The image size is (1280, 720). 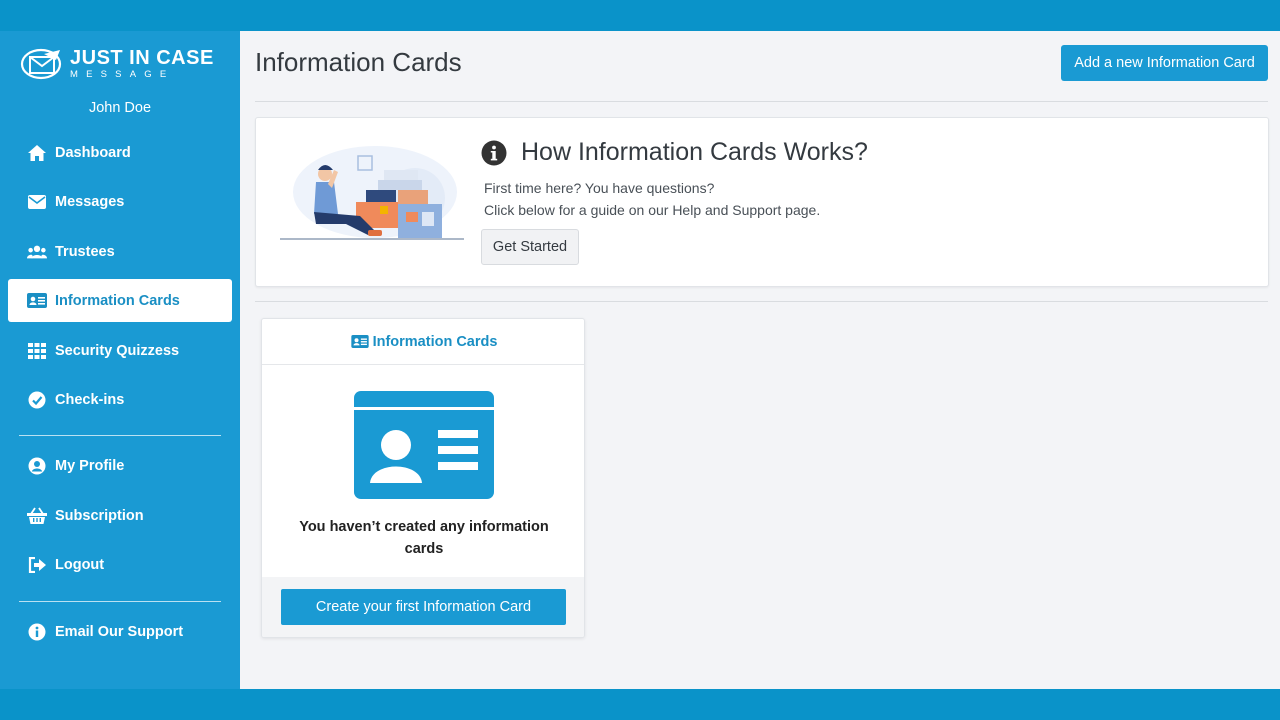 What do you see at coordinates (120, 251) in the screenshot?
I see `sidebar-item-trustees: Trustees` at bounding box center [120, 251].